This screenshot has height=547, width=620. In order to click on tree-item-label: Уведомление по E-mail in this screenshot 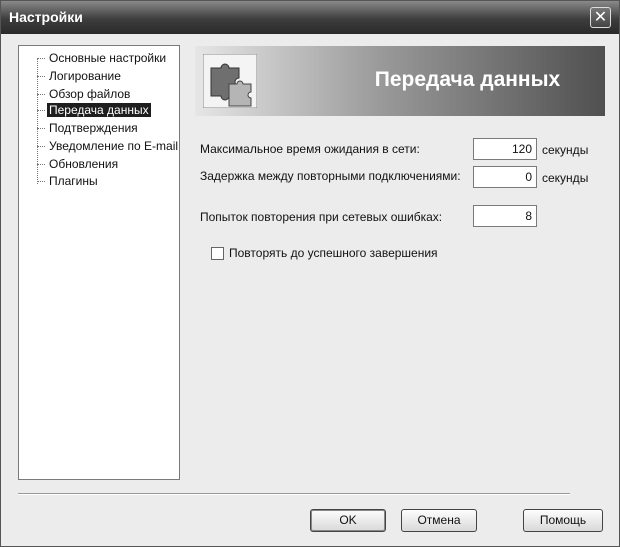, I will do `click(114, 146)`.